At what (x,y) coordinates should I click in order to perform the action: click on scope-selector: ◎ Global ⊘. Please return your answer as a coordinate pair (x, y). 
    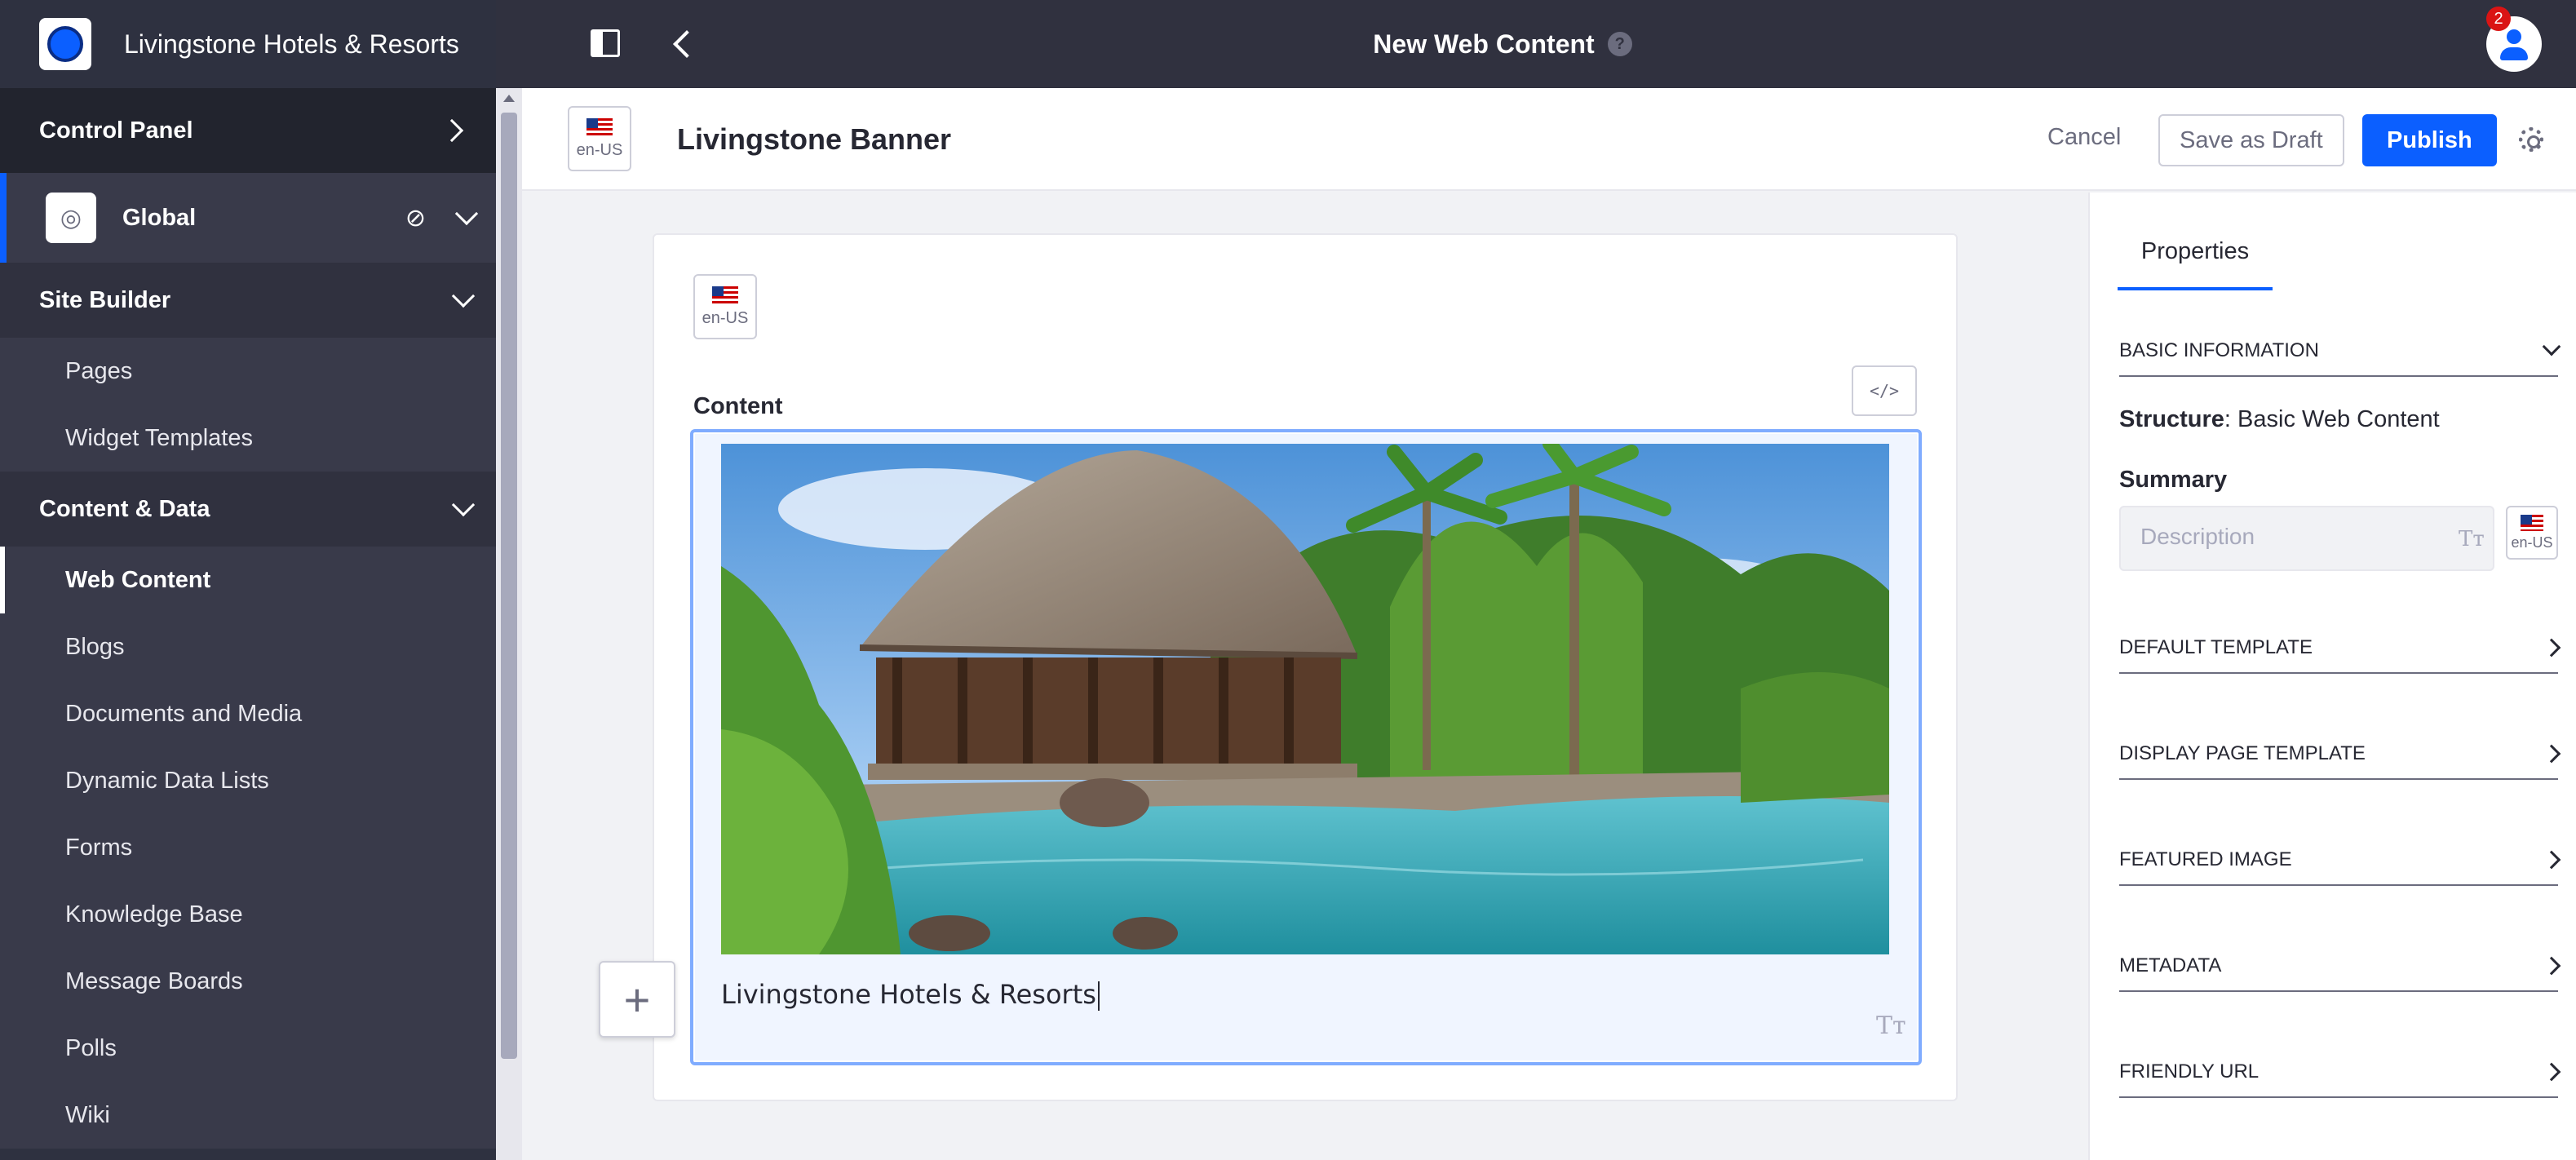
    Looking at the image, I should click on (248, 218).